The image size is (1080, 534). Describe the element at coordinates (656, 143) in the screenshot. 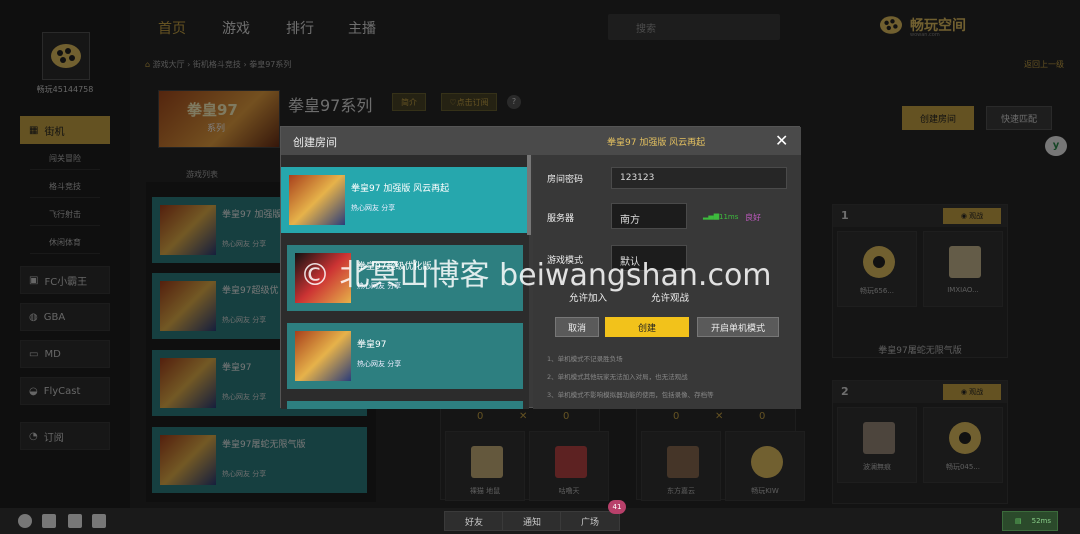

I see `dialog-game-name: 拳皇97 加强版 风云再起` at that location.